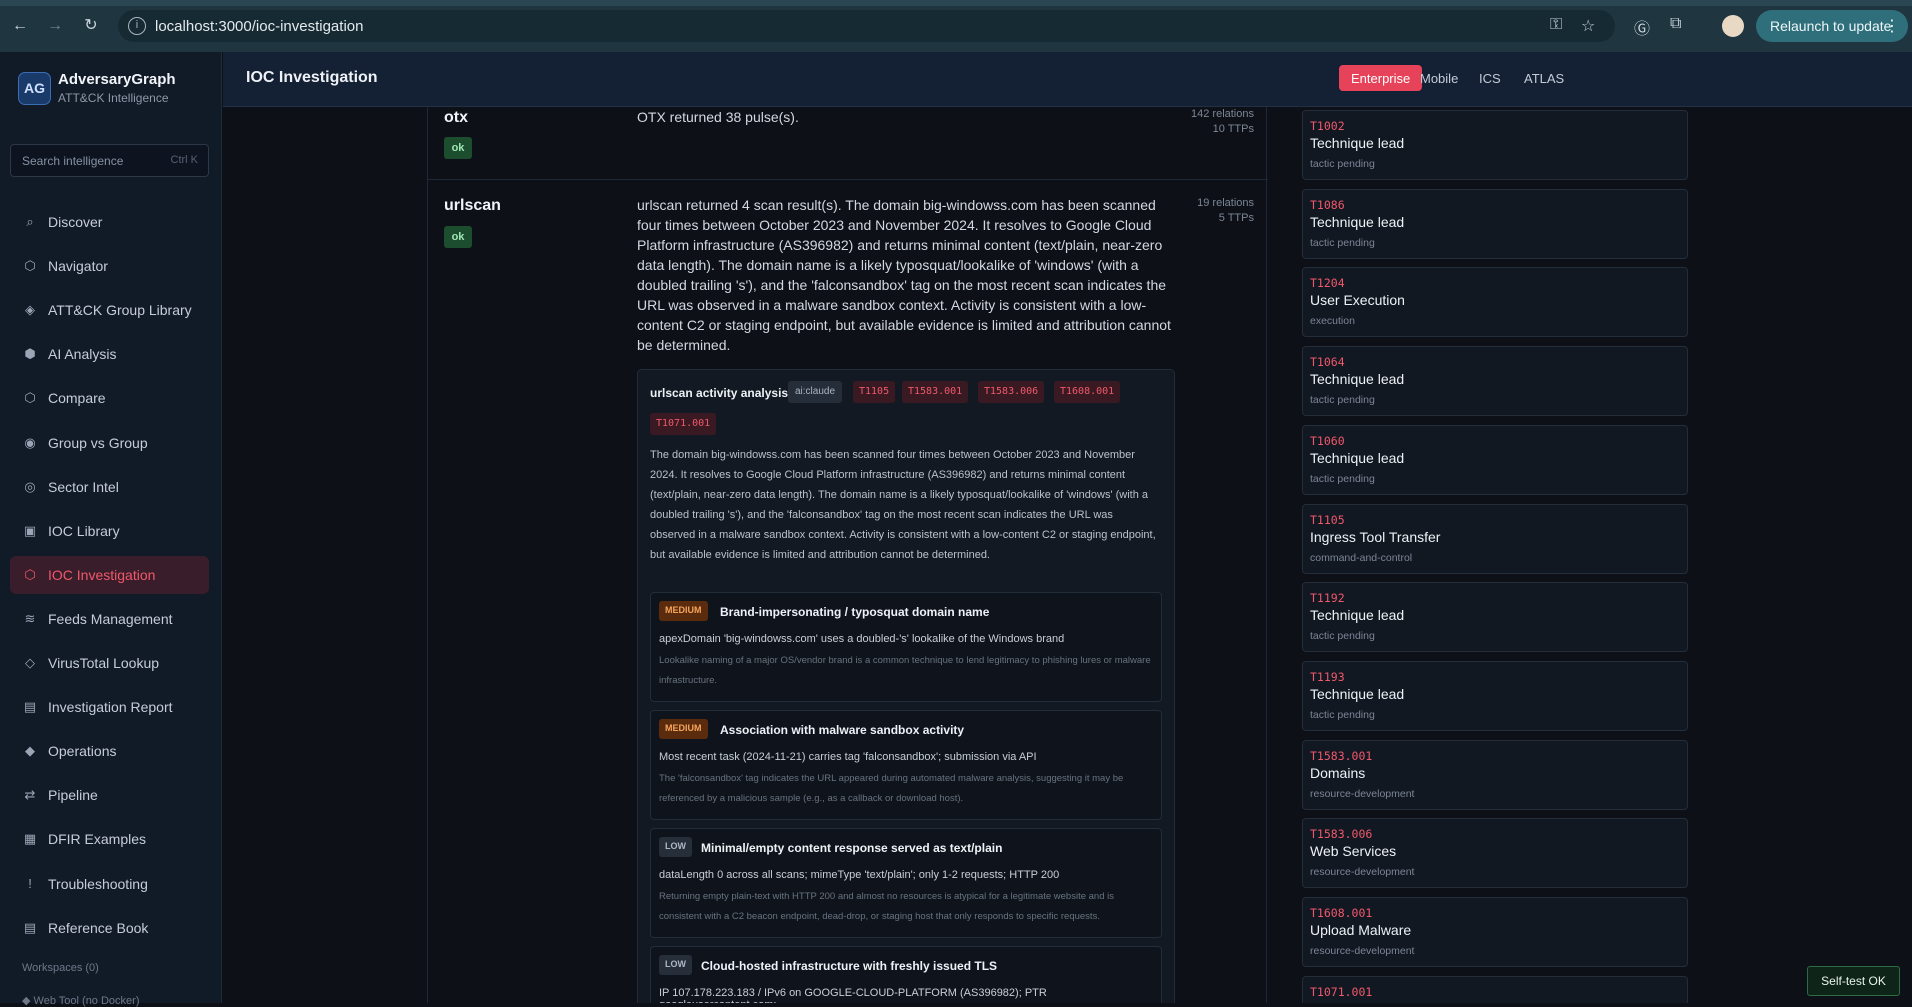 This screenshot has height=1007, width=1912. What do you see at coordinates (1327, 204) in the screenshot?
I see `technique-id: T1086` at bounding box center [1327, 204].